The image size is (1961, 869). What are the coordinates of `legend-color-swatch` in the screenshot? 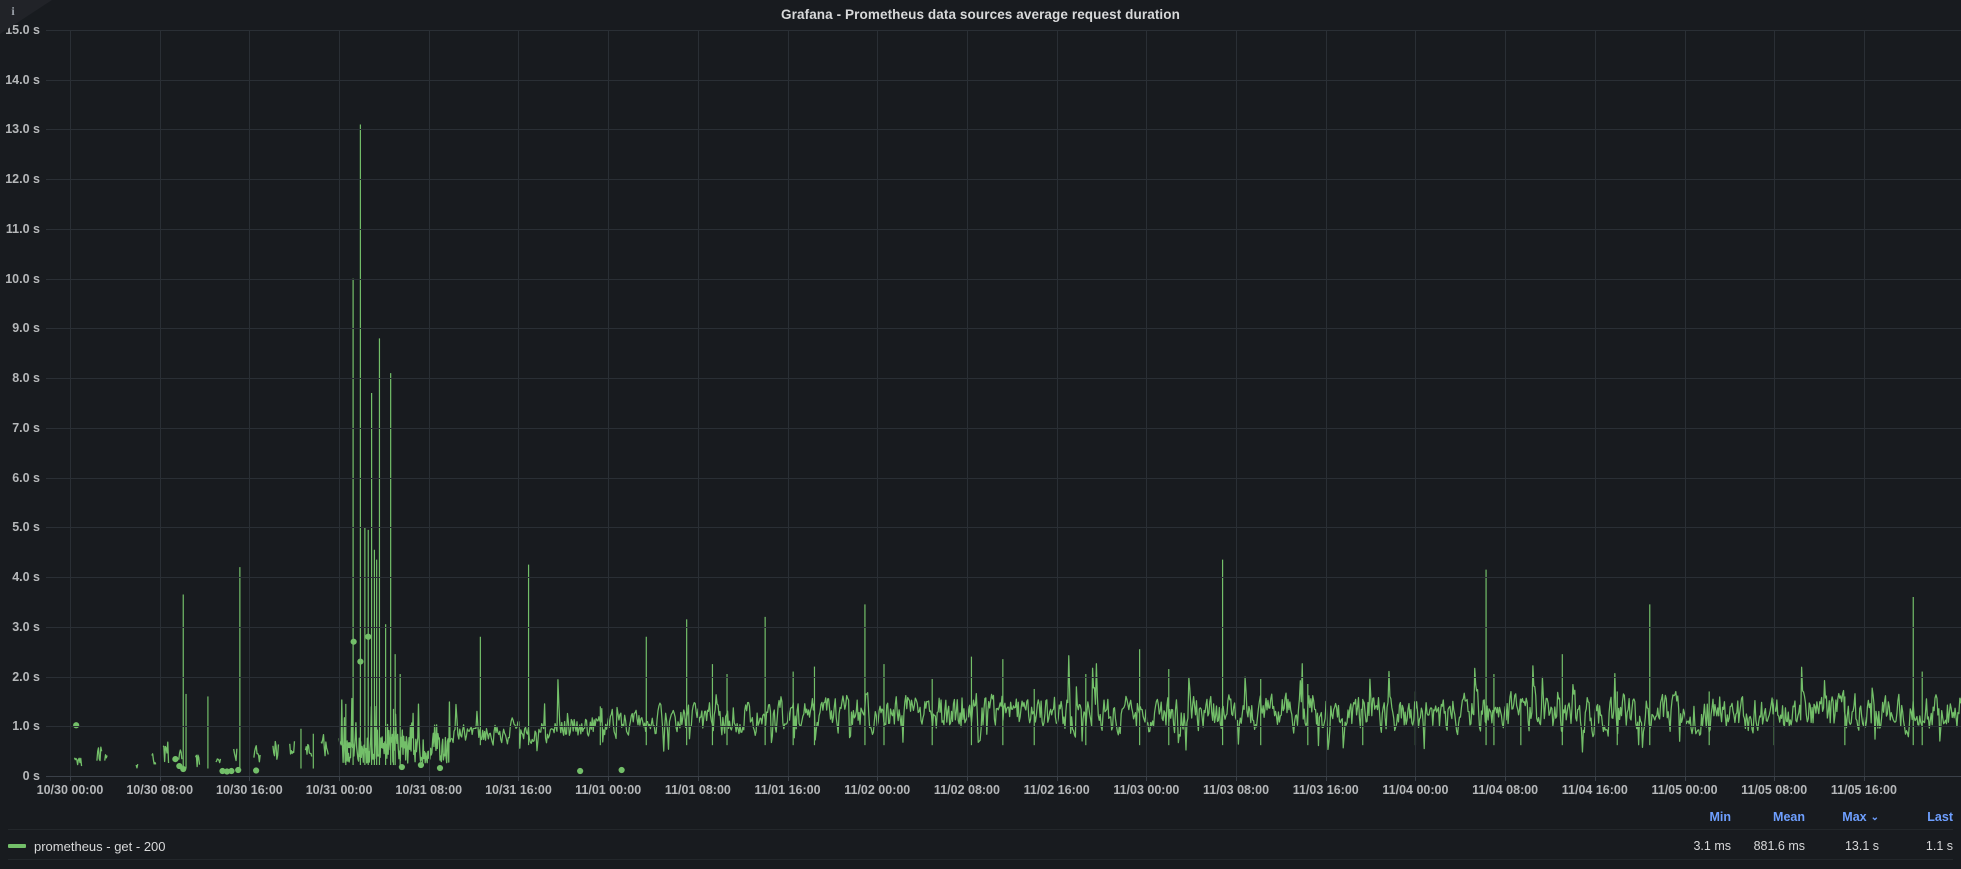 It's located at (17, 846).